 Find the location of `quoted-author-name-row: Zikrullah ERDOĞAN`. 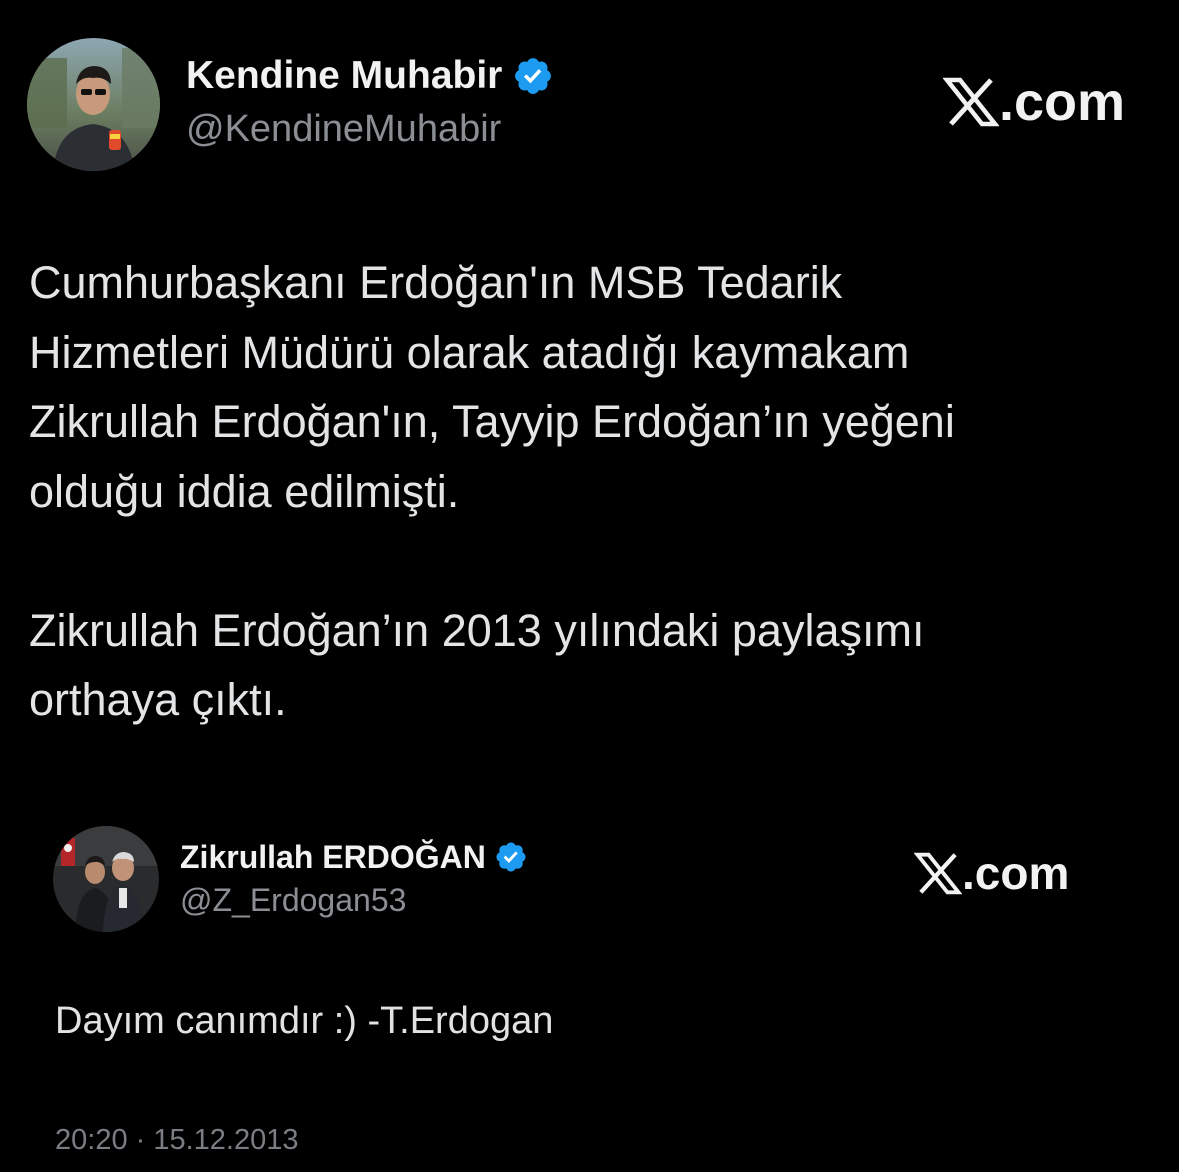

quoted-author-name-row: Zikrullah ERDOĞAN is located at coordinates (354, 857).